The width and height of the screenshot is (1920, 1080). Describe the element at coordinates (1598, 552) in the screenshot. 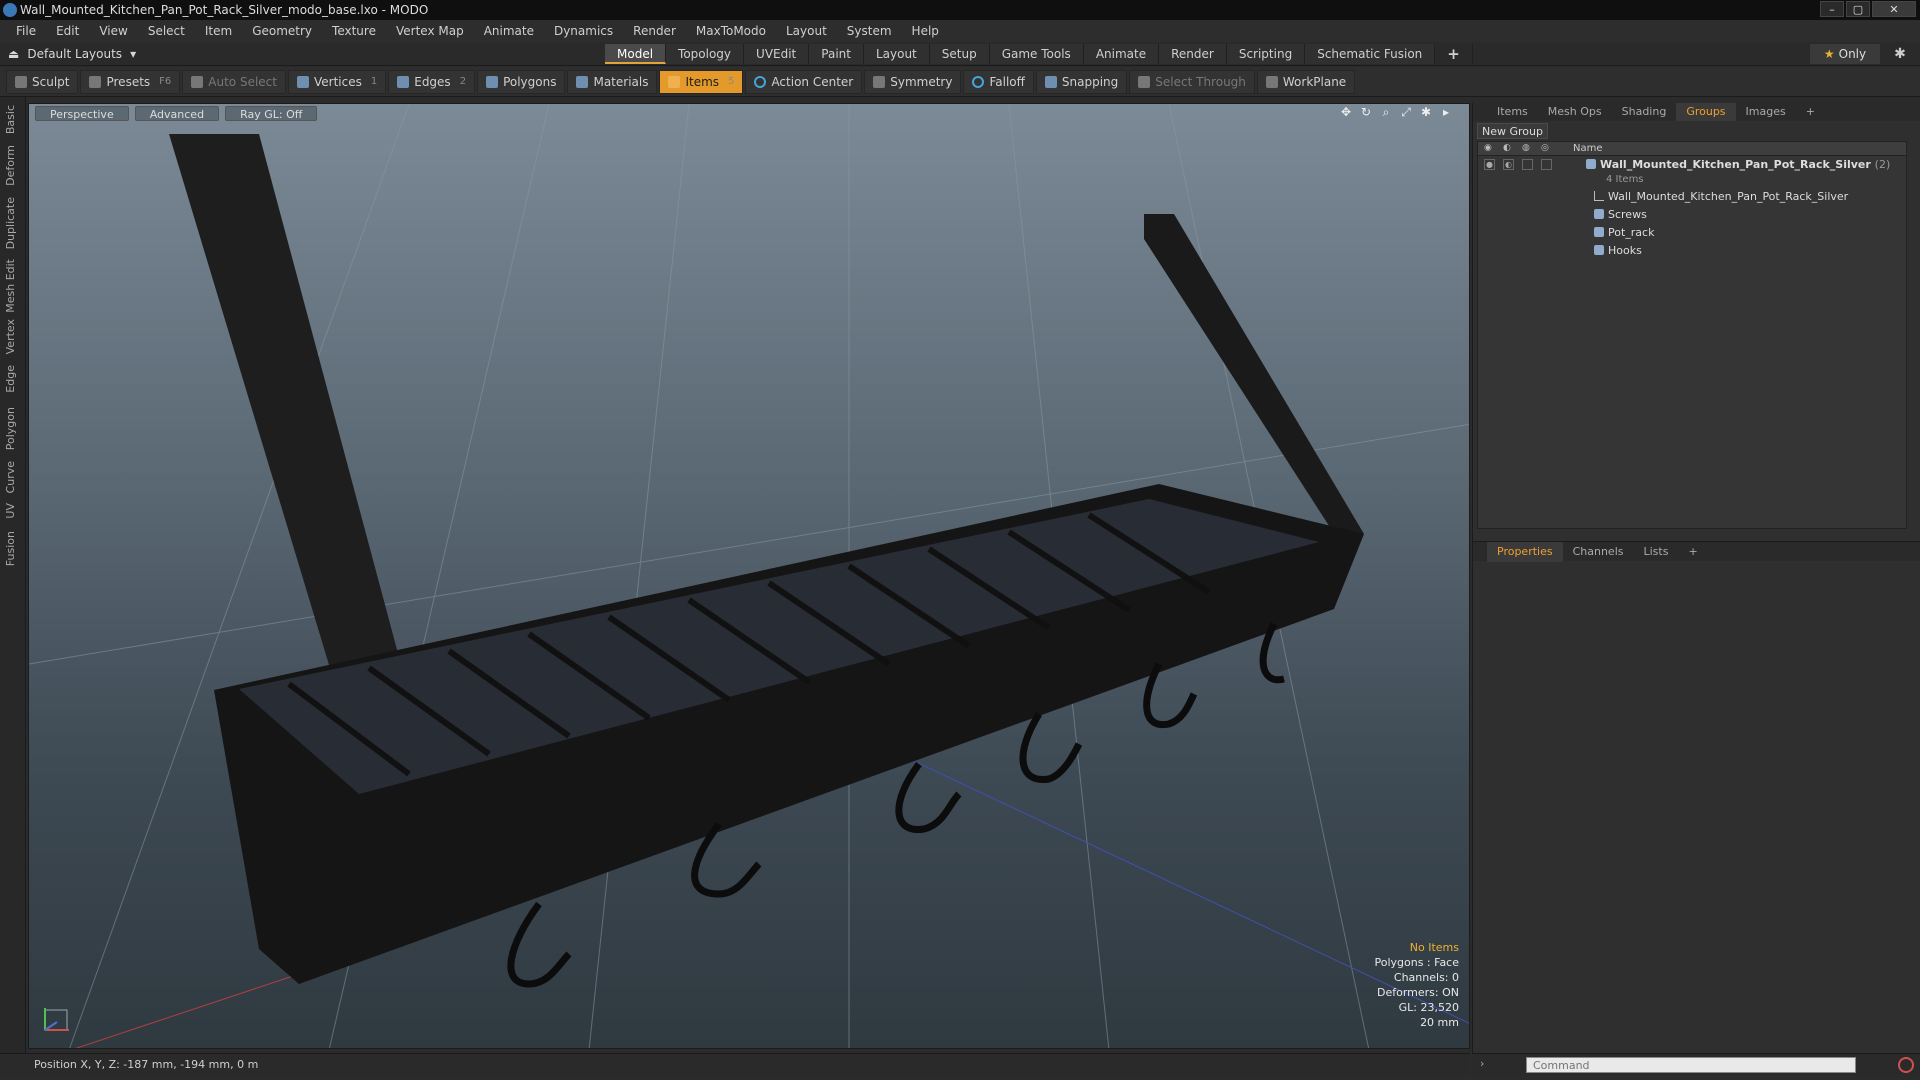

I see `tab-channels: Channels` at that location.